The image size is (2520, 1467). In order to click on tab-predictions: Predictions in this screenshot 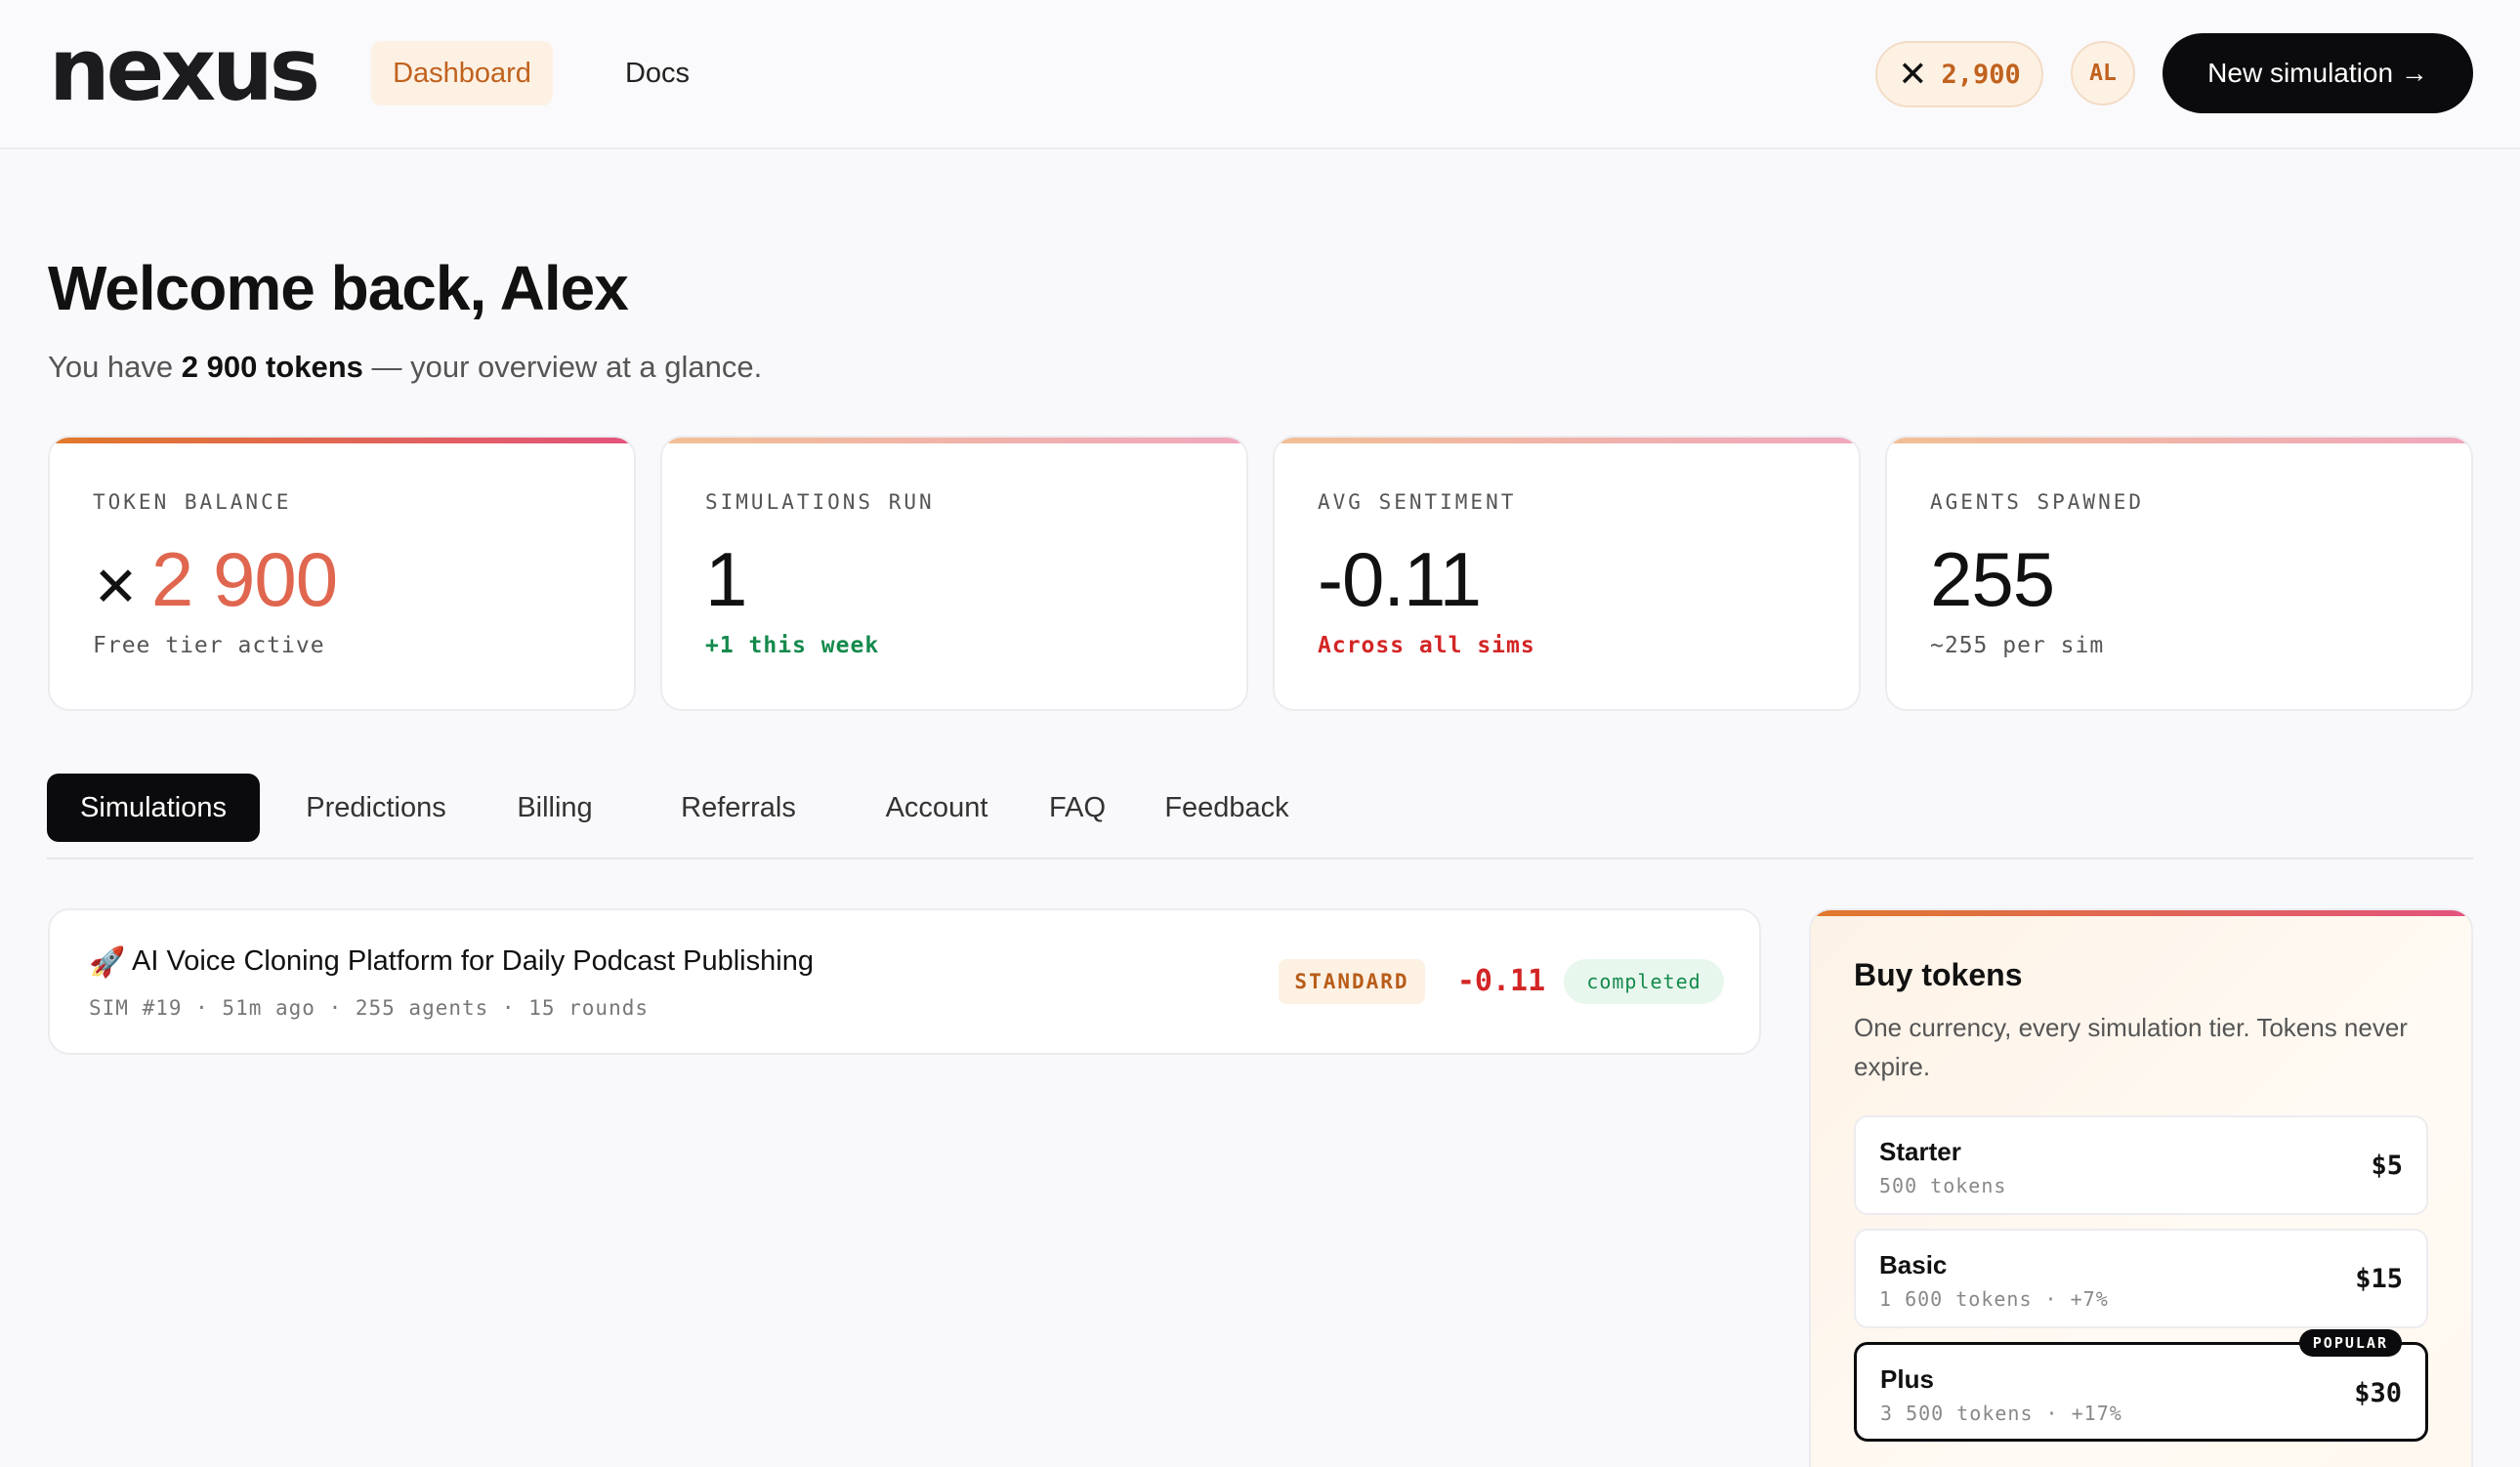, I will do `click(376, 808)`.